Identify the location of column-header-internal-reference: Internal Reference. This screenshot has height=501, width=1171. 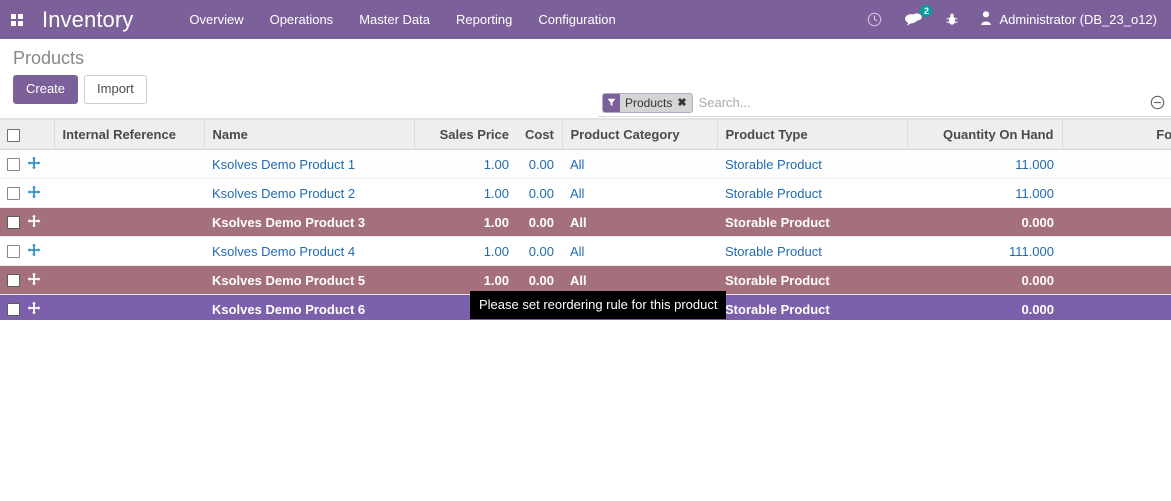
(128, 135).